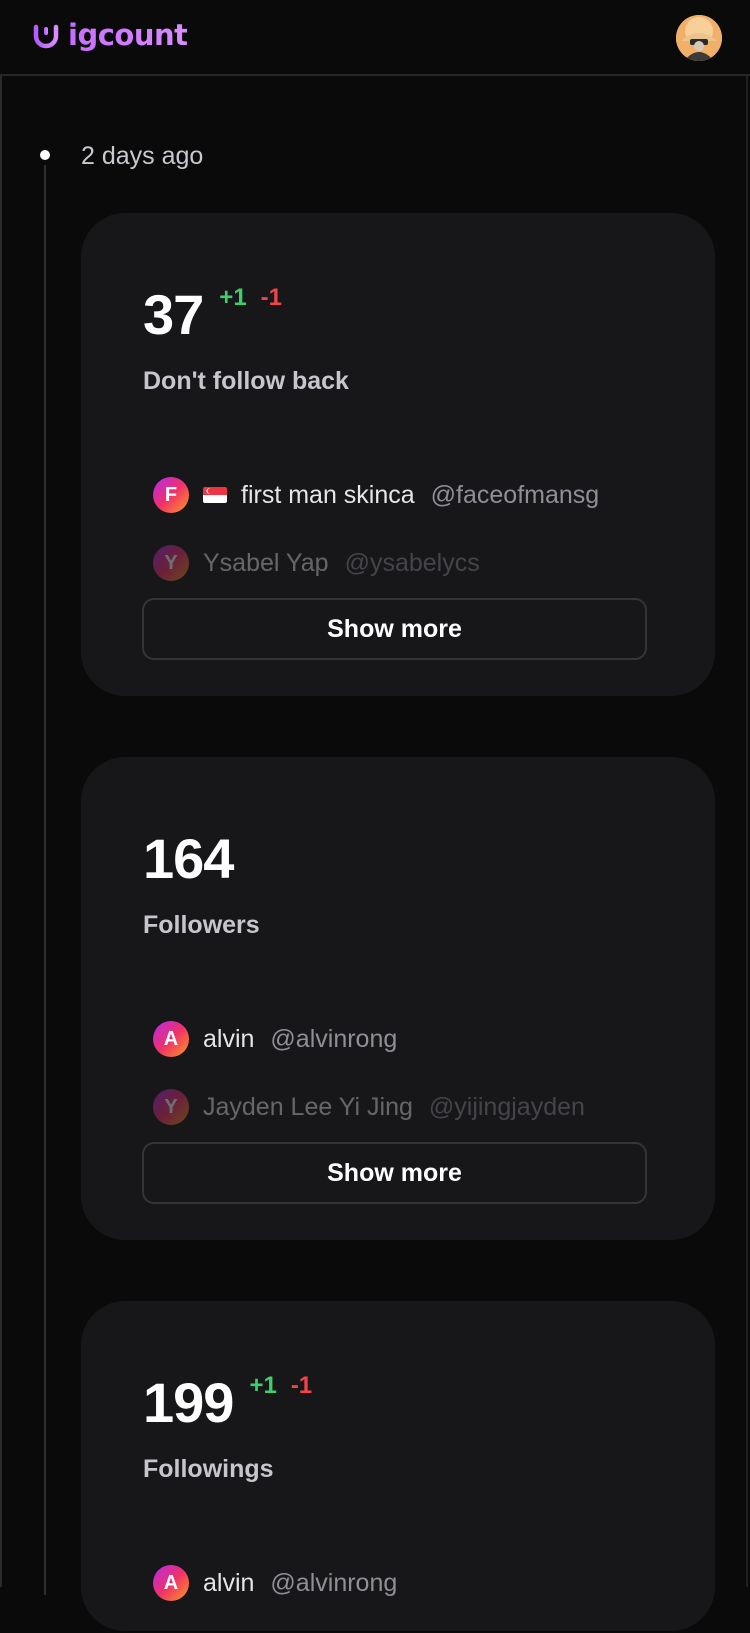  I want to click on user-avatar: F, so click(171, 495).